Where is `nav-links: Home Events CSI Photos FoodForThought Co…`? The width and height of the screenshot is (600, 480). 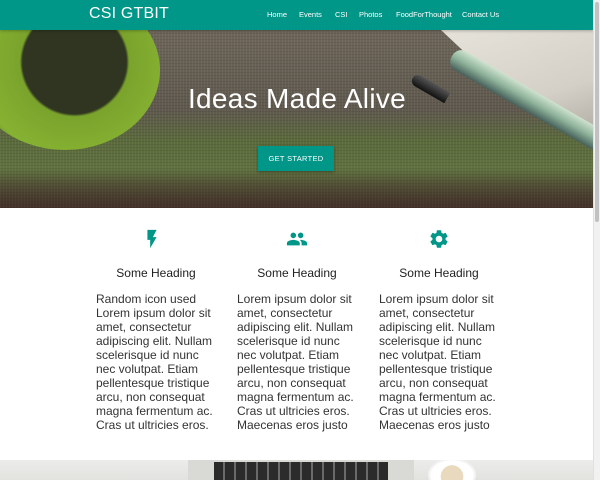
nav-links: Home Events CSI Photos FoodForThought Co… is located at coordinates (297, 15).